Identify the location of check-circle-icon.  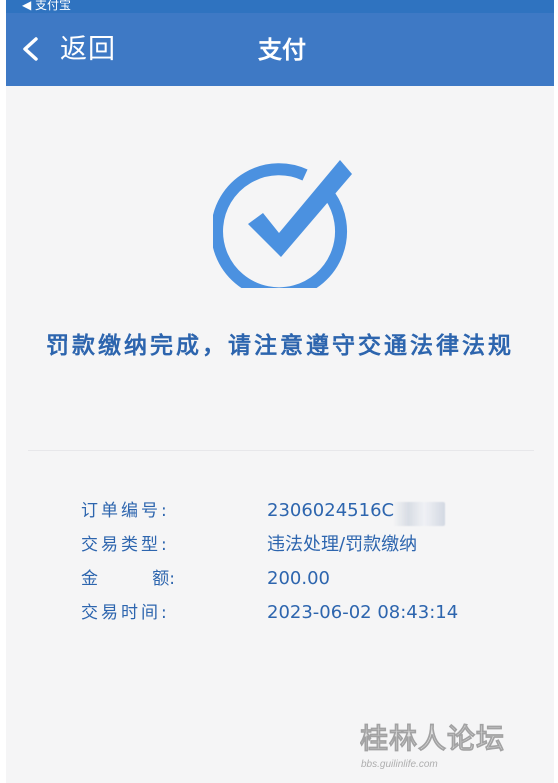
(282, 224).